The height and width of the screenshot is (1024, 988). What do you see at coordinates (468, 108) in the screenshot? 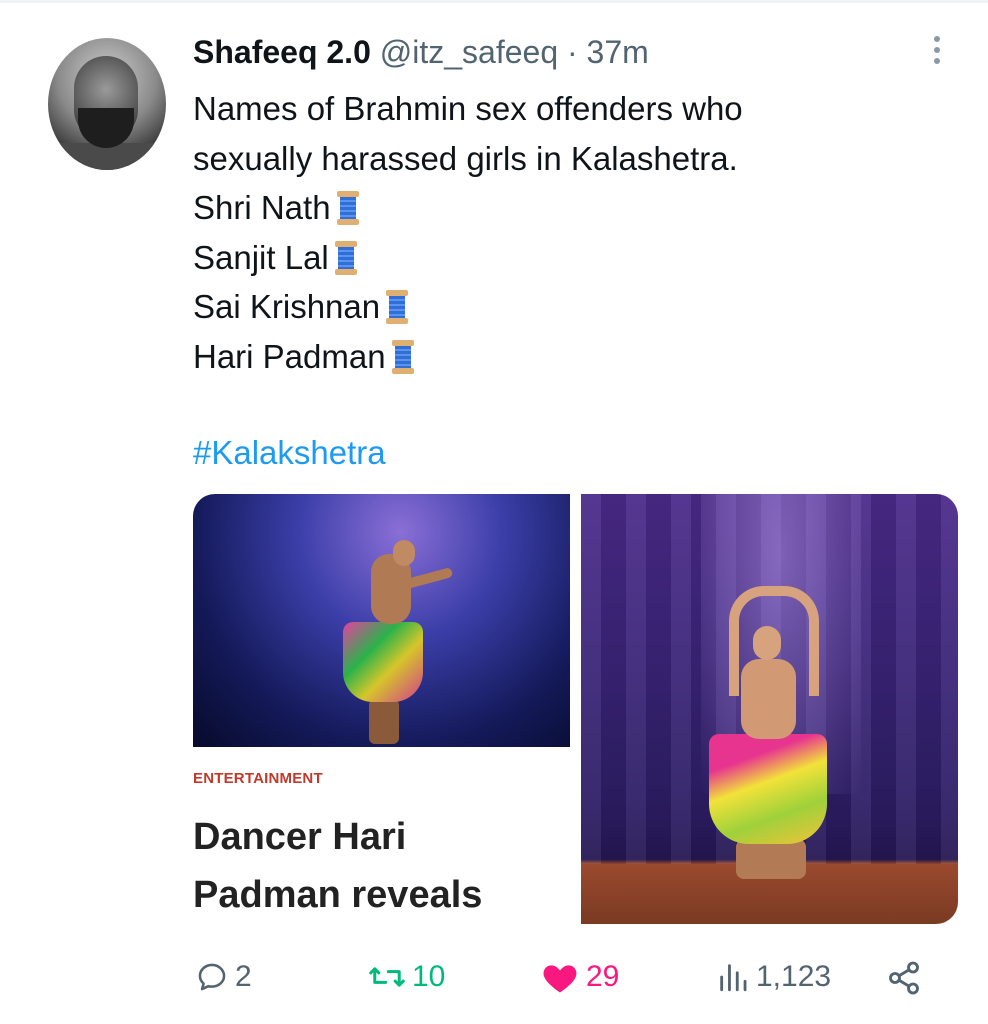
I see `tweet-line: Names of Brahmin sex offenders who` at bounding box center [468, 108].